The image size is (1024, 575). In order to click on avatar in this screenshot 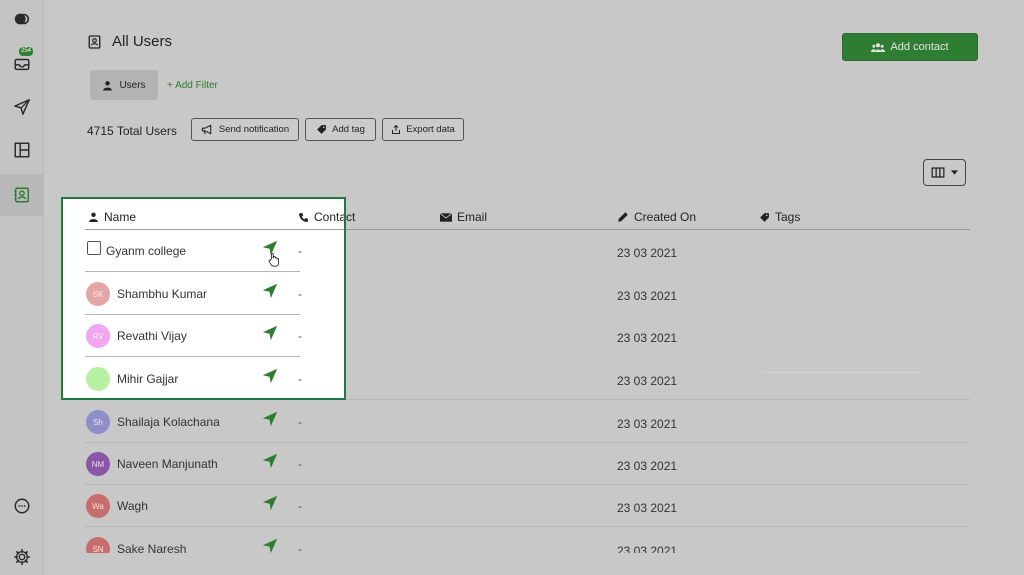, I will do `click(98, 379)`.